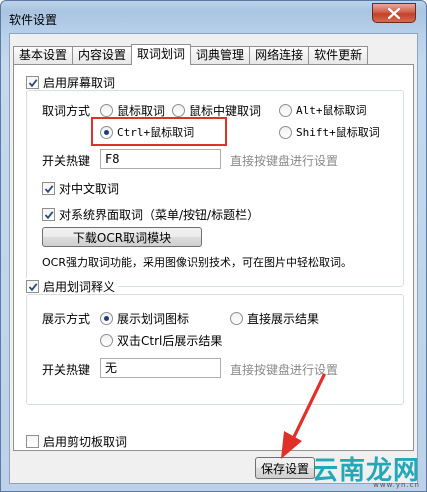  What do you see at coordinates (329, 132) in the screenshot?
I see `method-shift: Shift+鼠标取词` at bounding box center [329, 132].